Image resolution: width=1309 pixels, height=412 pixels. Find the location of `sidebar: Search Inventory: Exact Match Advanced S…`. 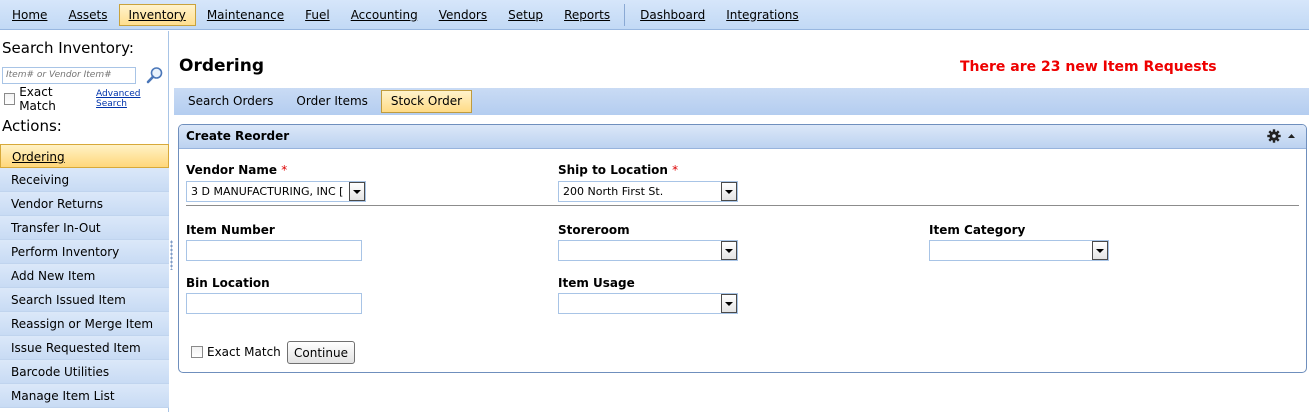

sidebar: Search Inventory: Exact Match Advanced S… is located at coordinates (84, 221).